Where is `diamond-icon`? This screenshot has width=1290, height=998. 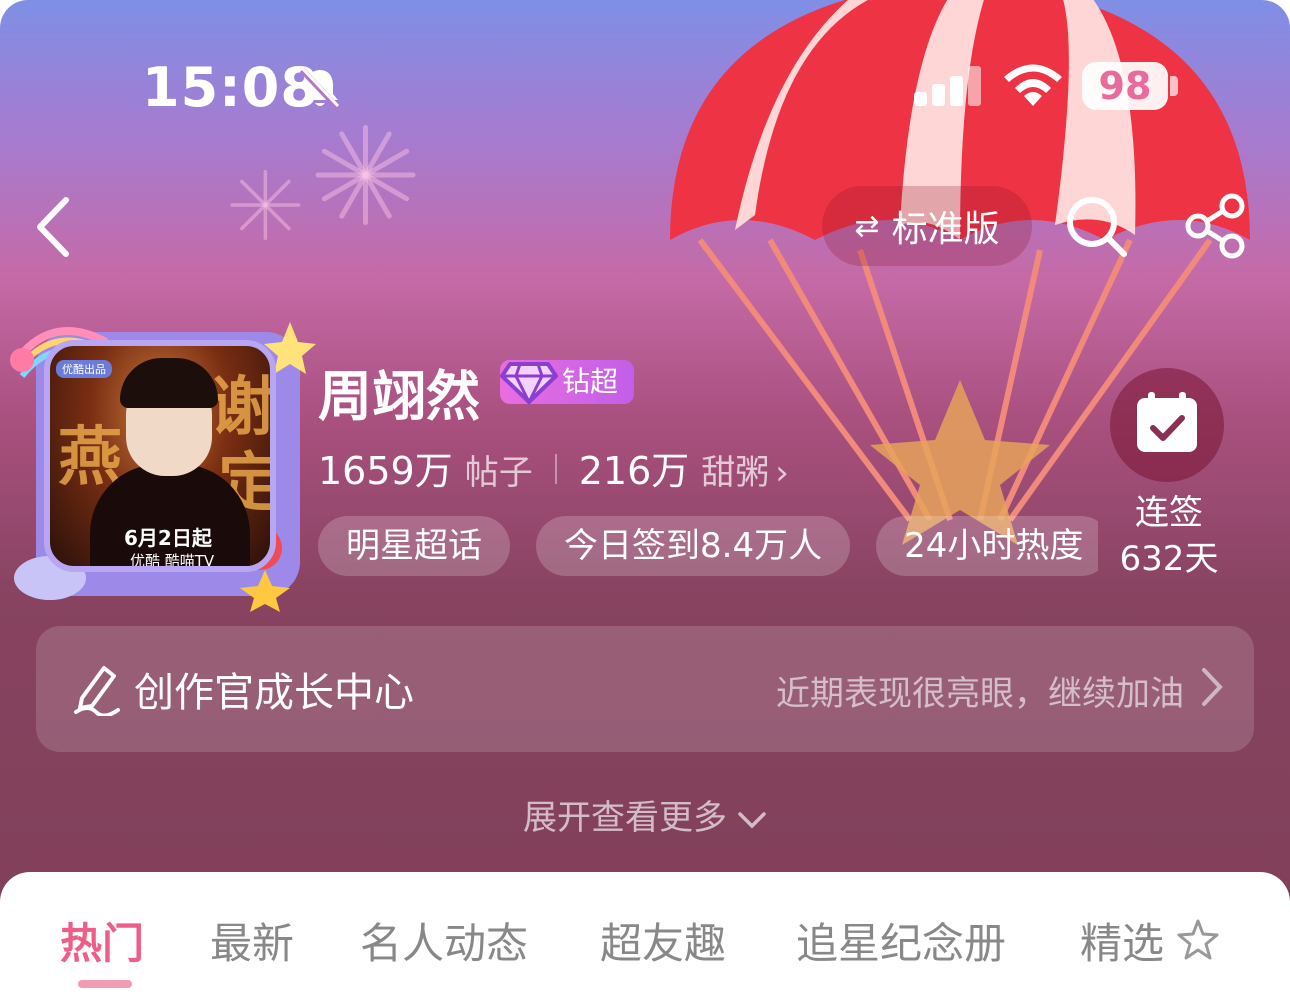 diamond-icon is located at coordinates (529, 384).